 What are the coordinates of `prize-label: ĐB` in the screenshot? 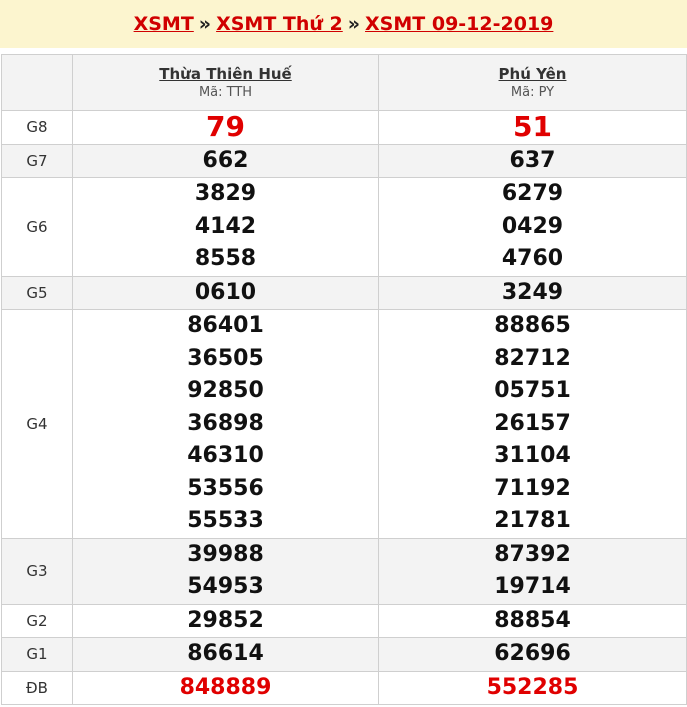 It's located at (37, 687).